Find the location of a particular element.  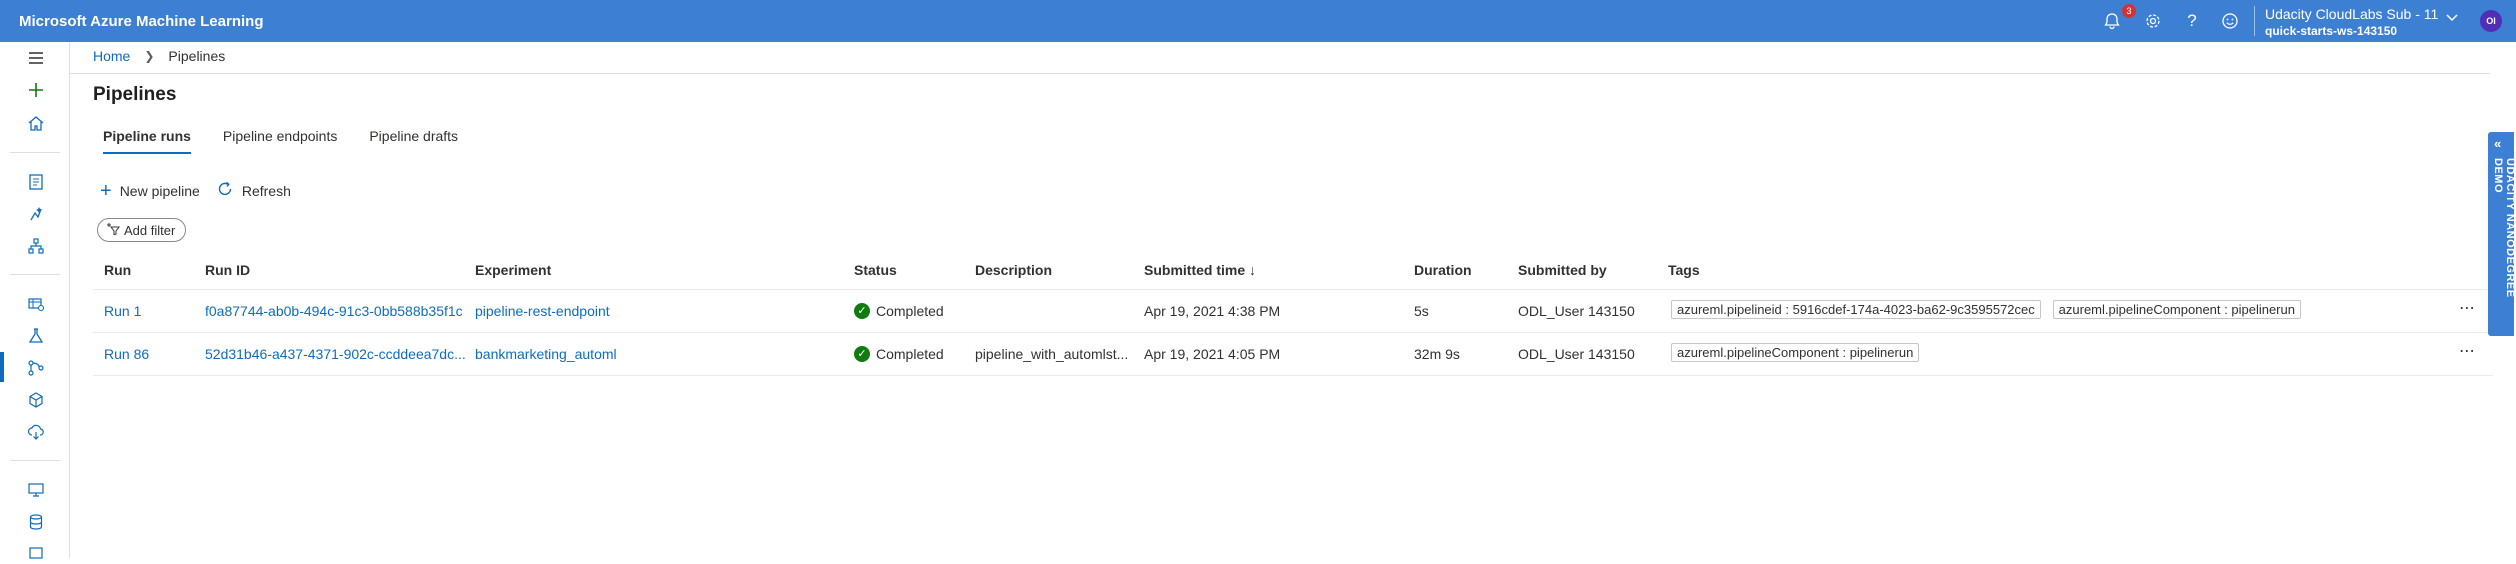

feedback-smiley-icon is located at coordinates (2230, 21).